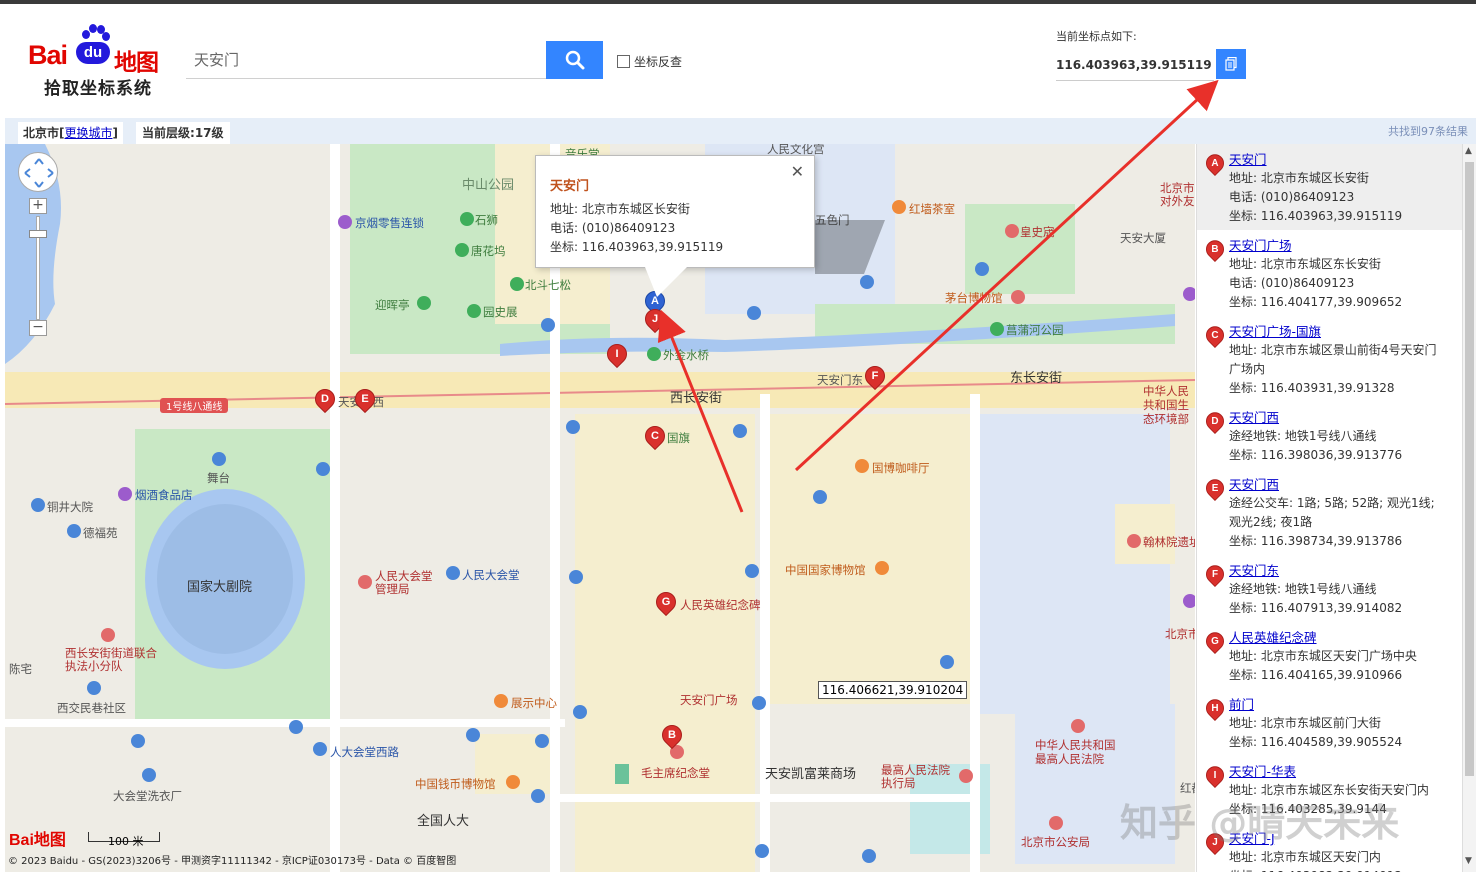  I want to click on reverse-lookup-checkbox: 坐标反查, so click(649, 61).